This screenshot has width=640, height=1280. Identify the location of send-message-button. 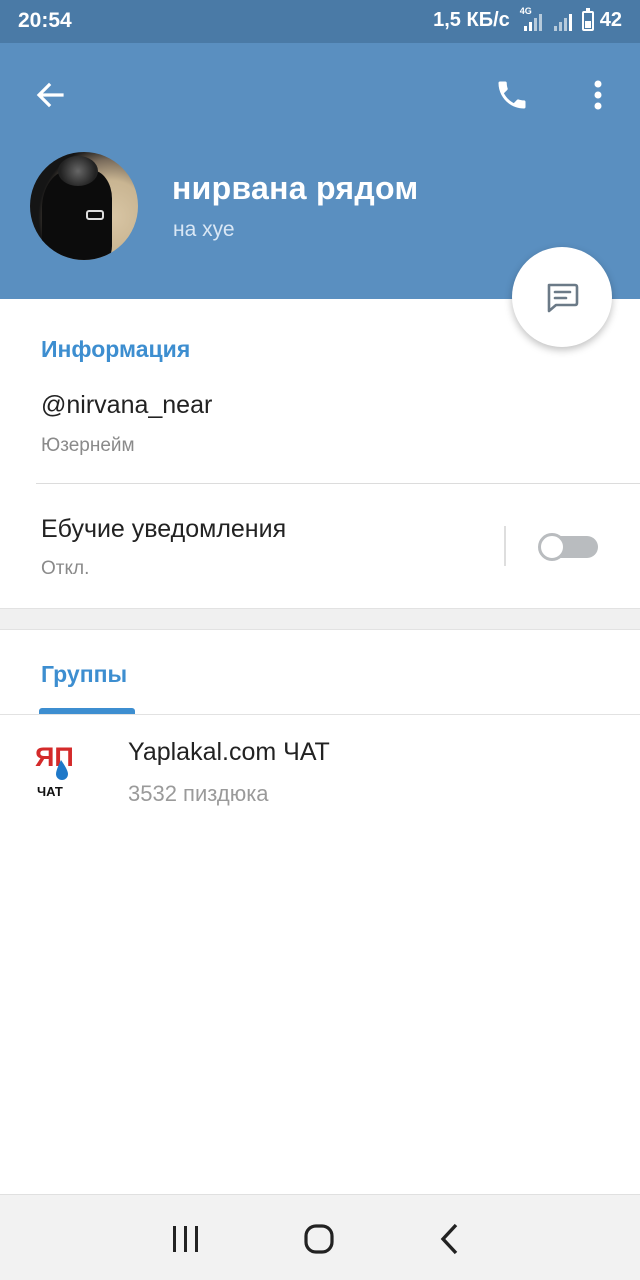
(562, 297).